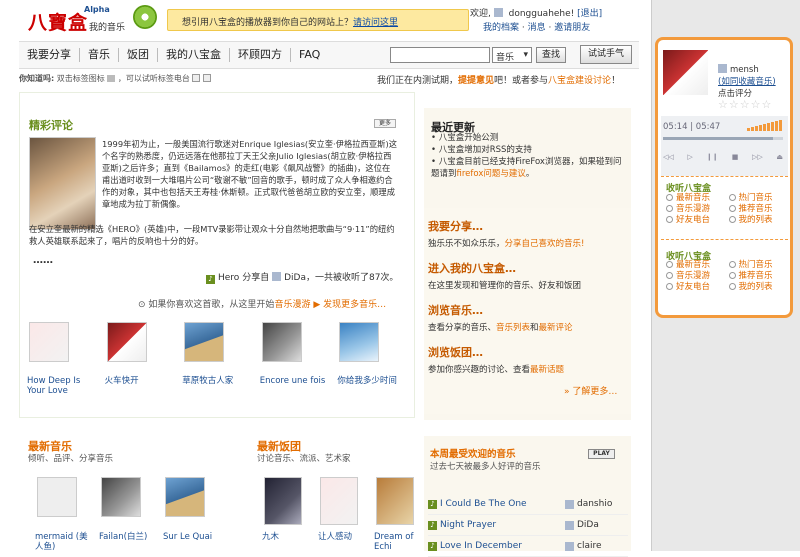  I want to click on volume-icon, so click(764, 125).